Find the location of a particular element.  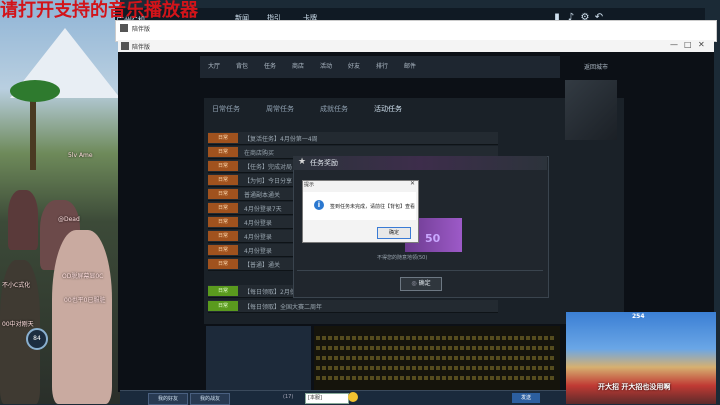

quest-text: 普通副本通关 is located at coordinates (262, 195).